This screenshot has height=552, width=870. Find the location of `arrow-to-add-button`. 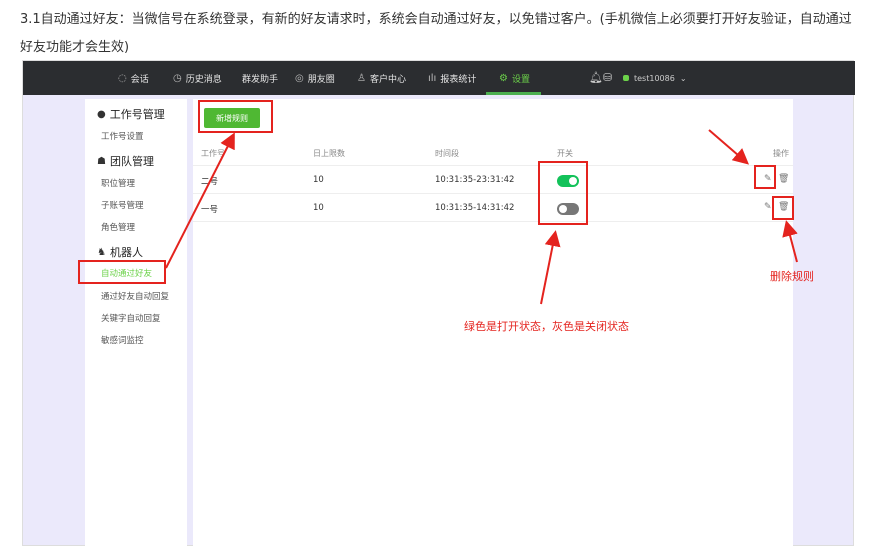

arrow-to-add-button is located at coordinates (200, 200).